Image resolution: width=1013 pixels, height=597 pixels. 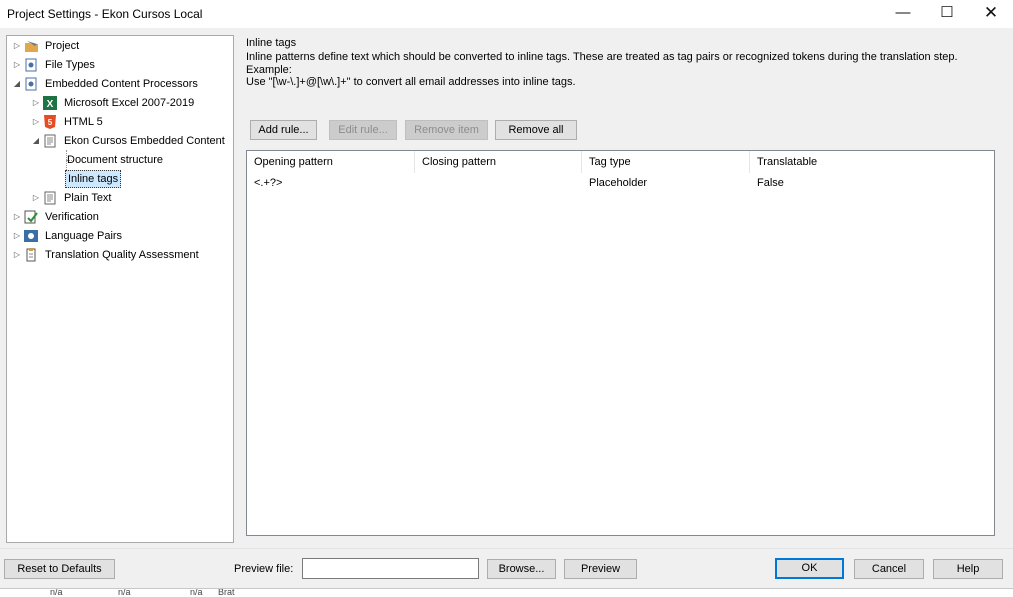 What do you see at coordinates (59, 569) in the screenshot?
I see `reset-to-defaults-button: Reset to Defaults` at bounding box center [59, 569].